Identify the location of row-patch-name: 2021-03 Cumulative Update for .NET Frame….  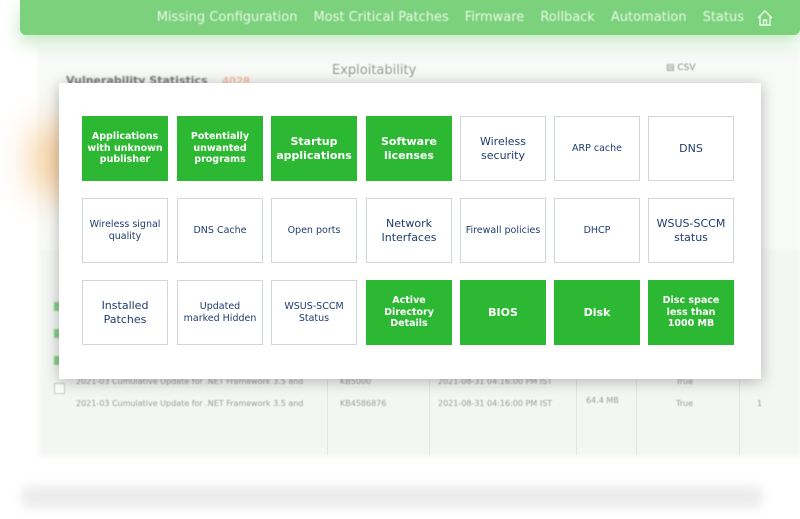
(190, 403).